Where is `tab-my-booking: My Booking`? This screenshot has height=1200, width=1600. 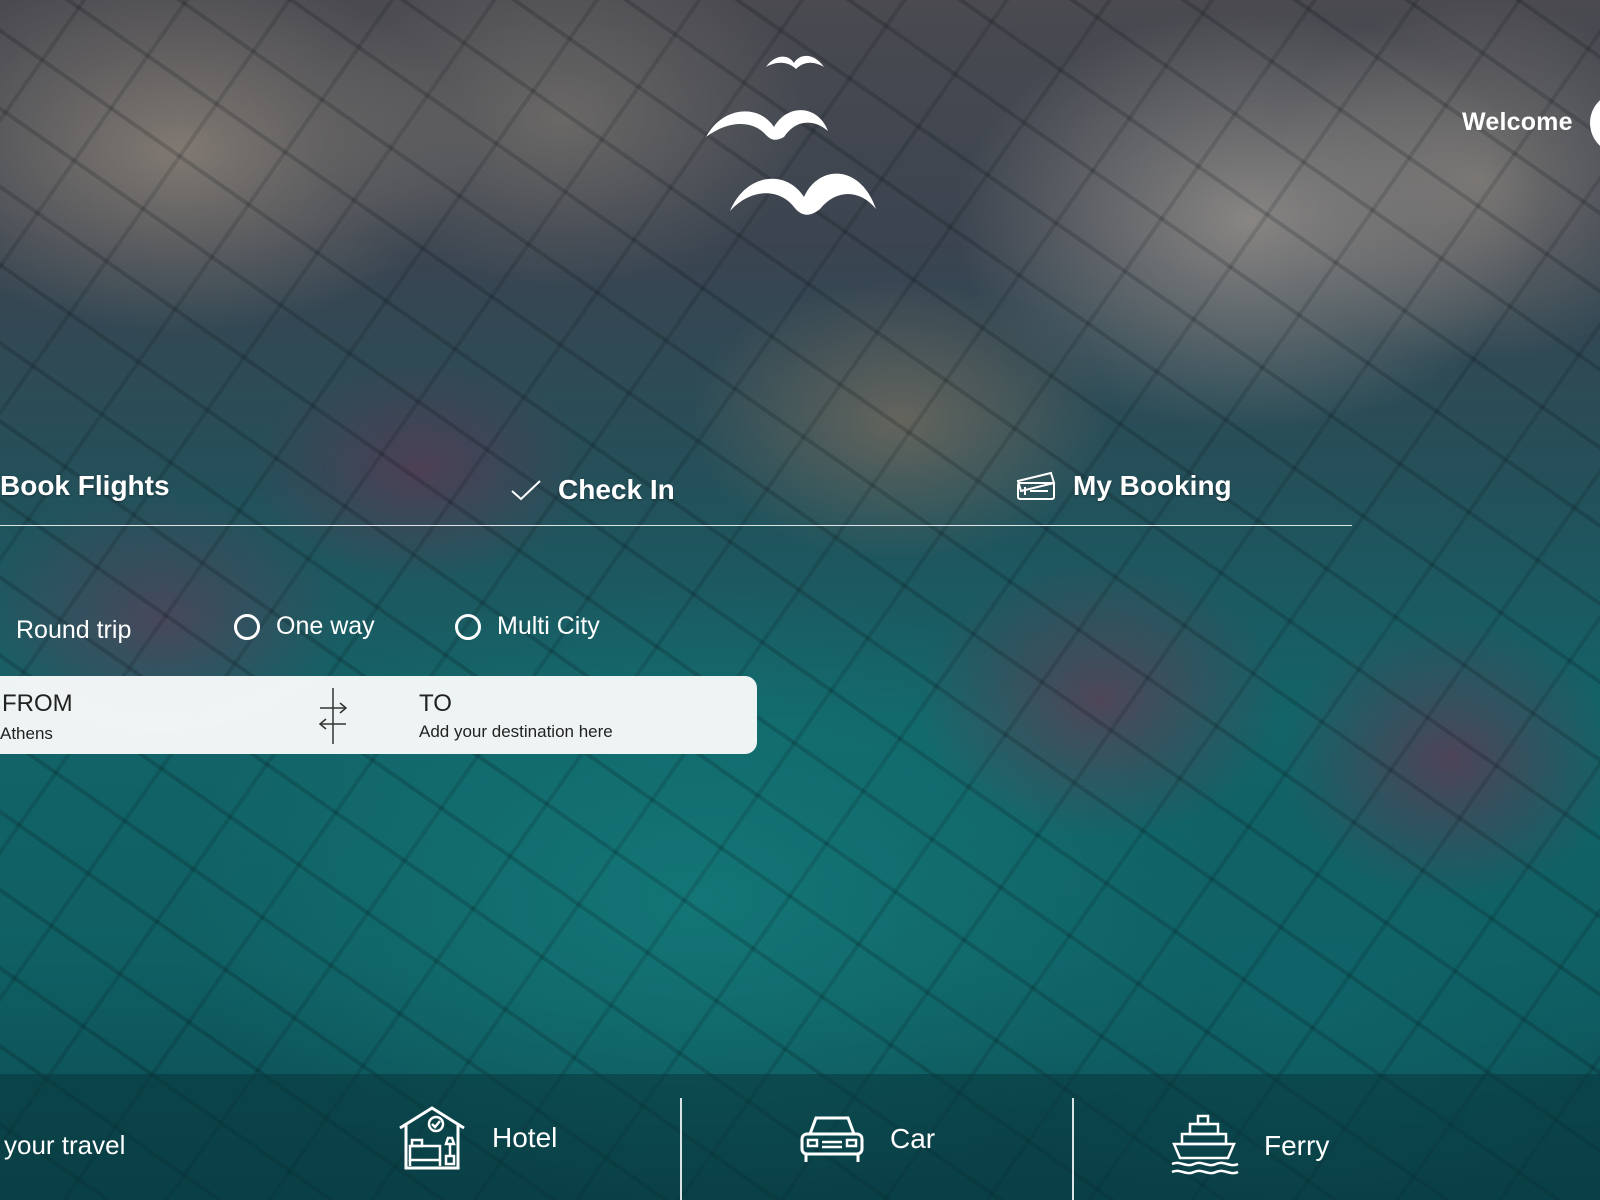 tab-my-booking: My Booking is located at coordinates (1123, 486).